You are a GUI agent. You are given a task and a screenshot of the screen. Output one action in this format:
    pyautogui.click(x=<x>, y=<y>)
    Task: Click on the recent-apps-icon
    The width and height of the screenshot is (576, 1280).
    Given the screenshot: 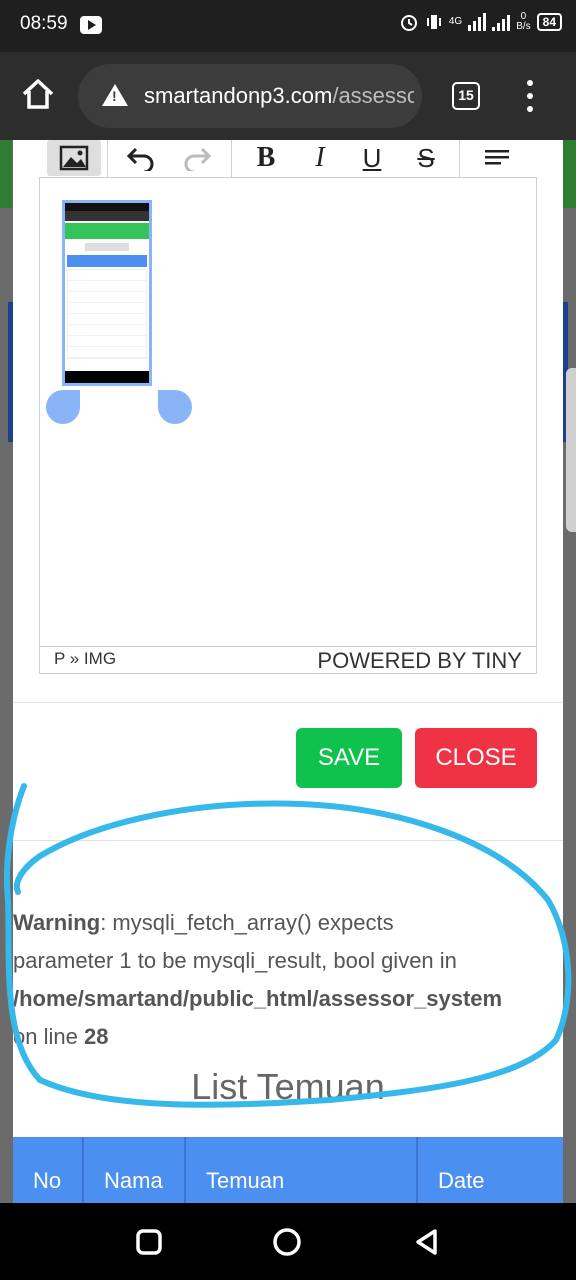 What is the action you would take?
    pyautogui.click(x=149, y=1242)
    